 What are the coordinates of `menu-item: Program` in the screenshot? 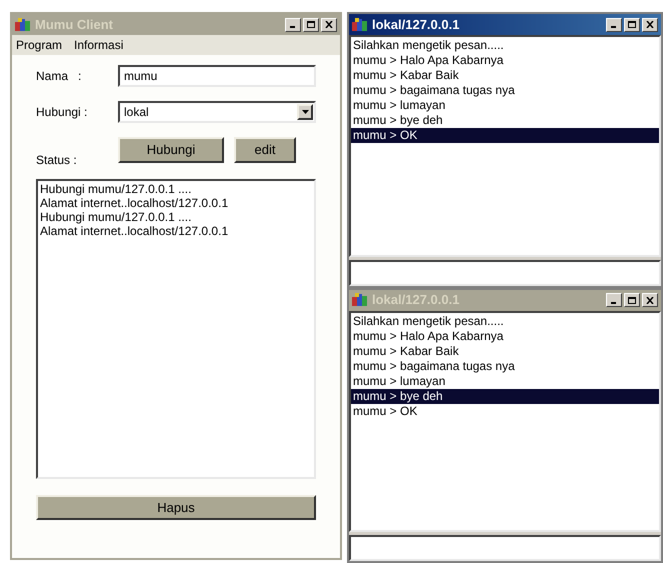 It's located at (39, 45).